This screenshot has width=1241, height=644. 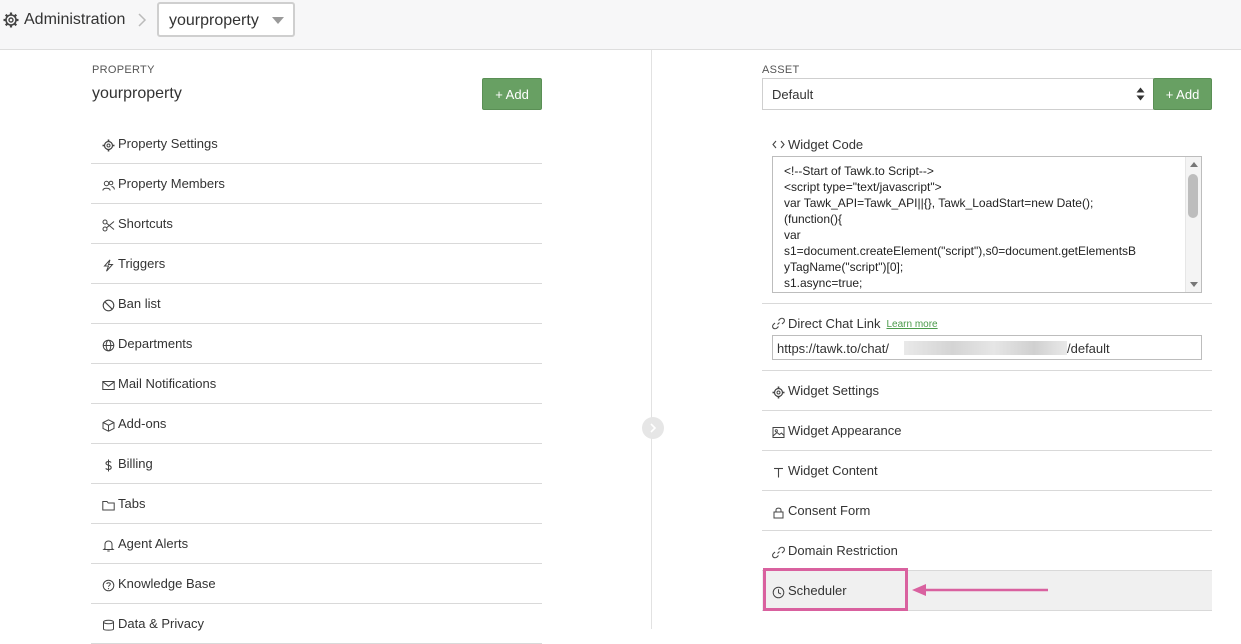 I want to click on menu-item-knowledge-base: Knowledge Base, so click(x=316, y=584).